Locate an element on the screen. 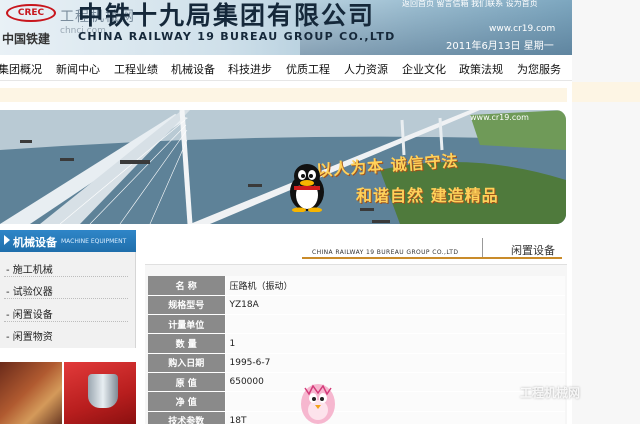 The image size is (640, 424). sidebar-item-idle-equipment: 闲置设备 is located at coordinates (29, 313).